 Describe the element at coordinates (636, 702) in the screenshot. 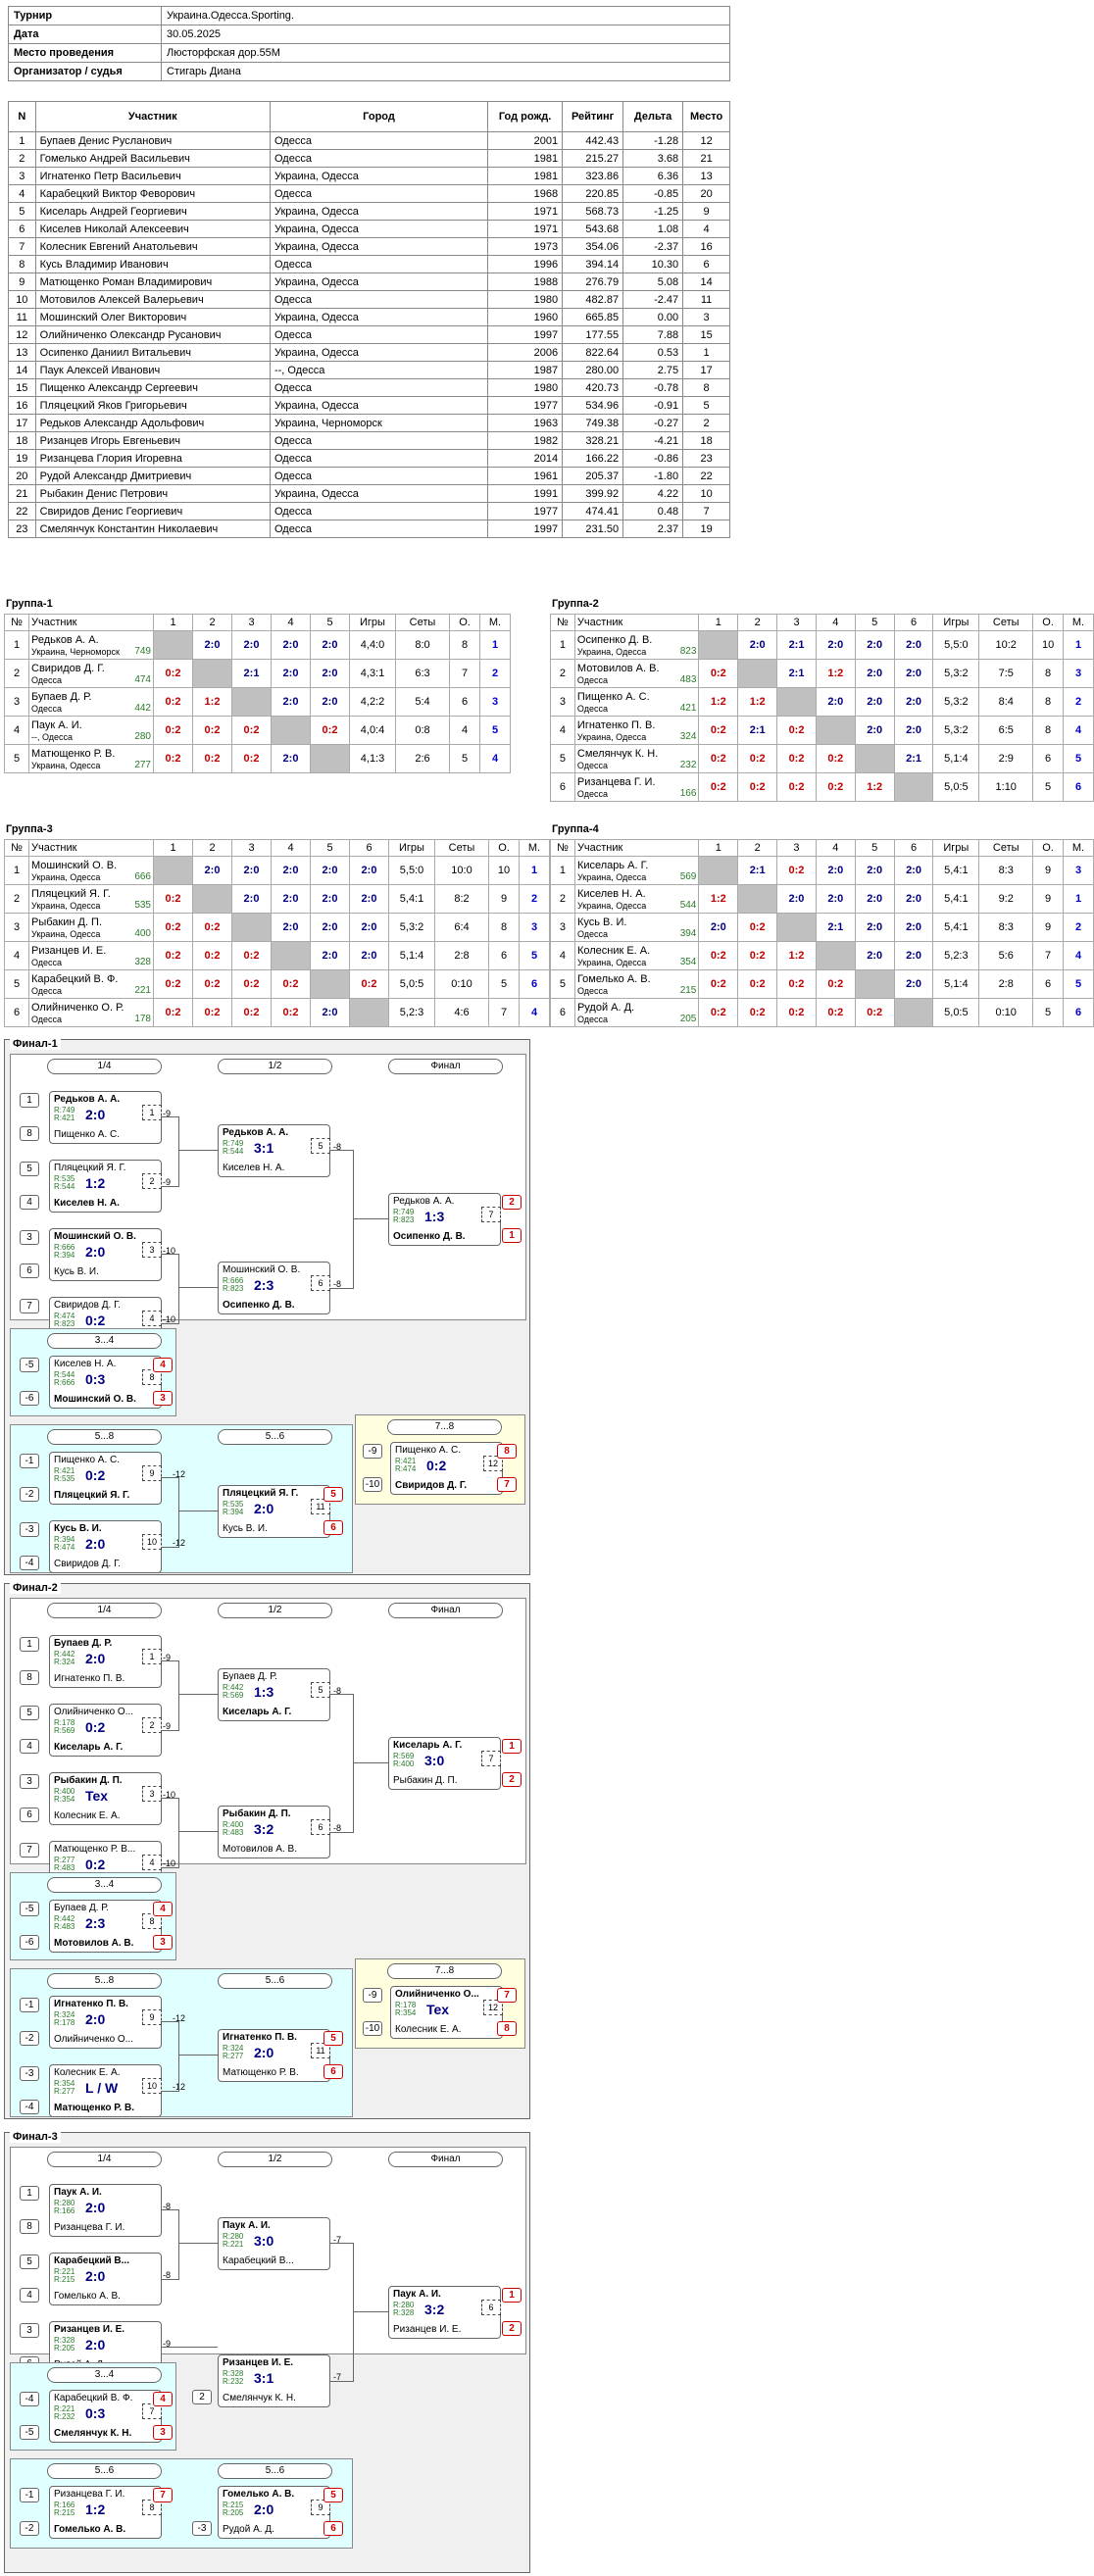

I see `group-player: Пищенко А. С. Одесса 421` at that location.